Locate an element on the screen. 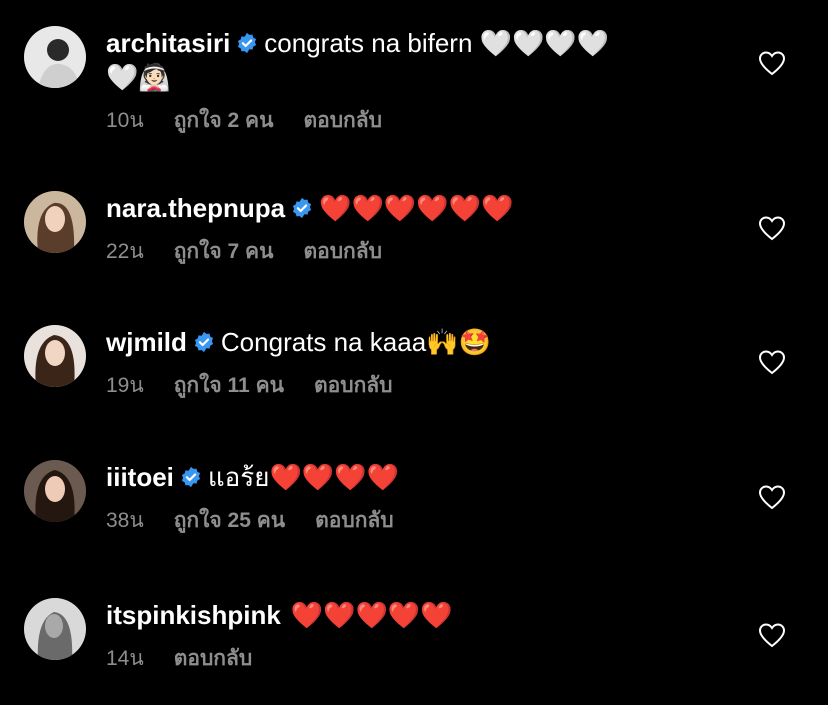 This screenshot has width=828, height=705. comment-text-continued: 🤍👰🏻 is located at coordinates (138, 77).